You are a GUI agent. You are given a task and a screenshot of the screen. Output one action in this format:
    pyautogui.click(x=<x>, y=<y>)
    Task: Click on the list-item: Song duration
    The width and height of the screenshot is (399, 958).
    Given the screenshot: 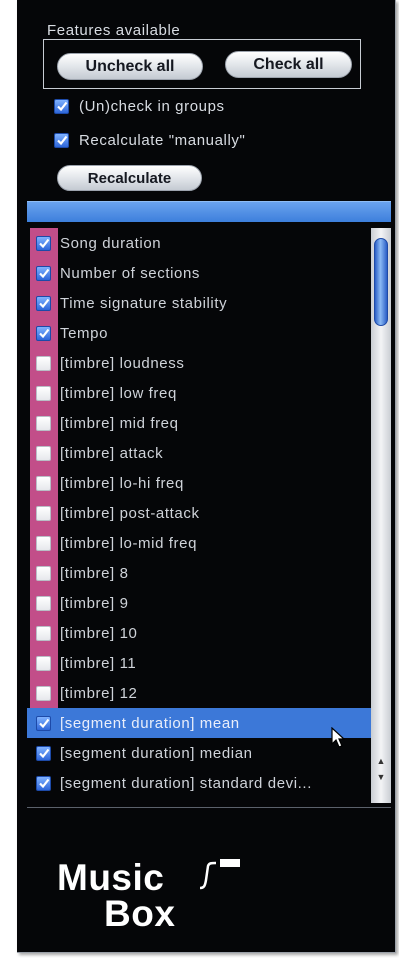 What is the action you would take?
    pyautogui.click(x=199, y=243)
    